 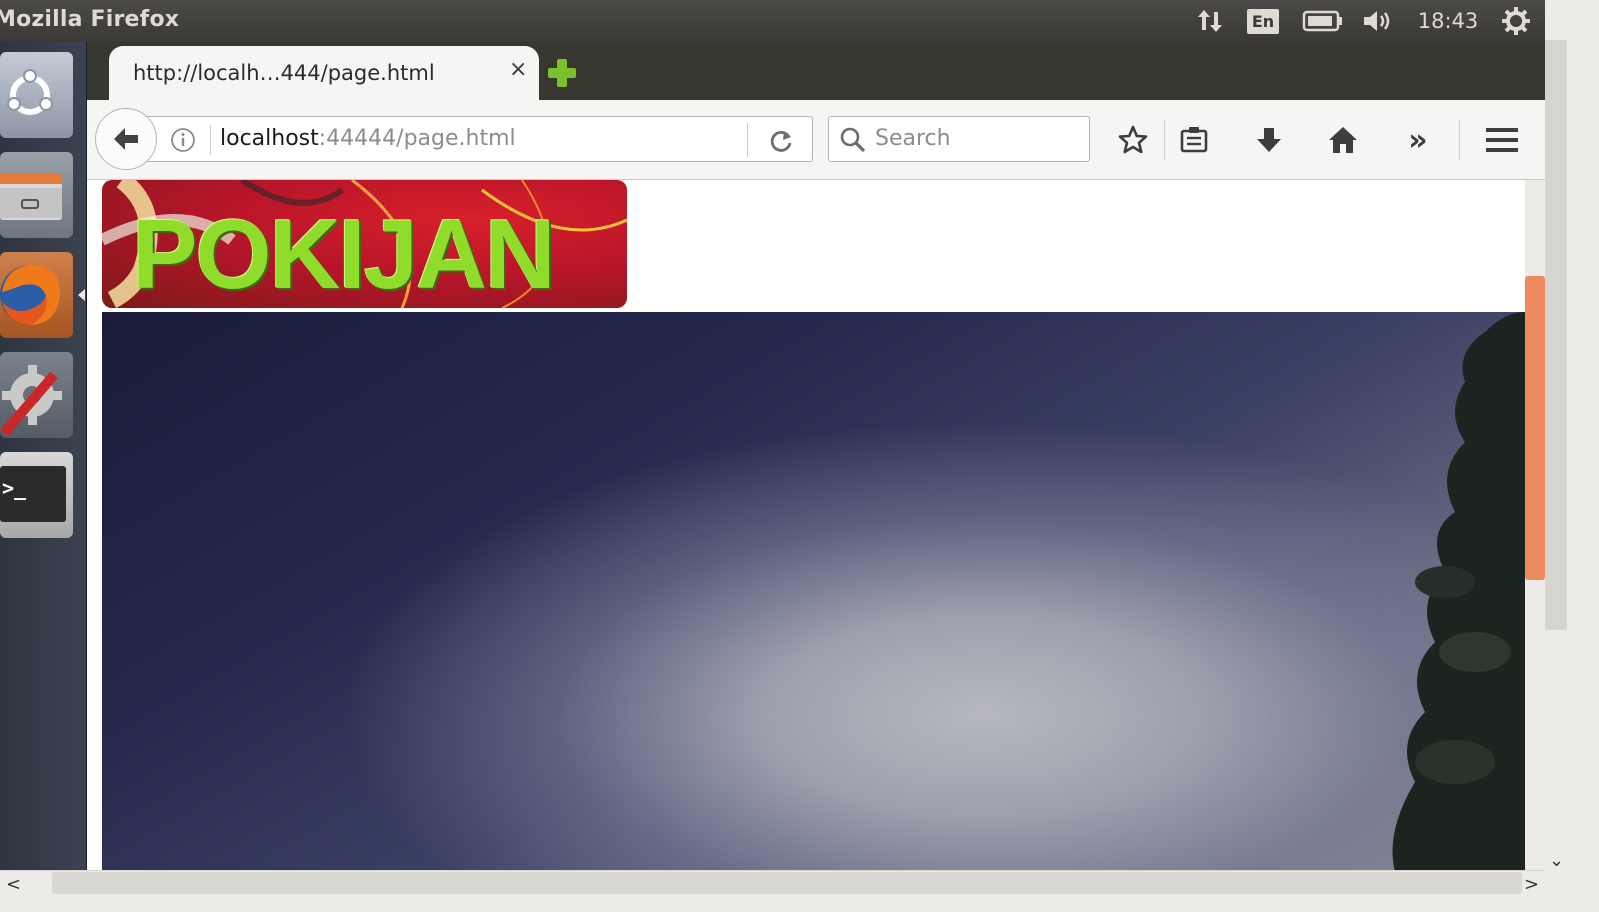 I want to click on launcher: >_, so click(x=43, y=477).